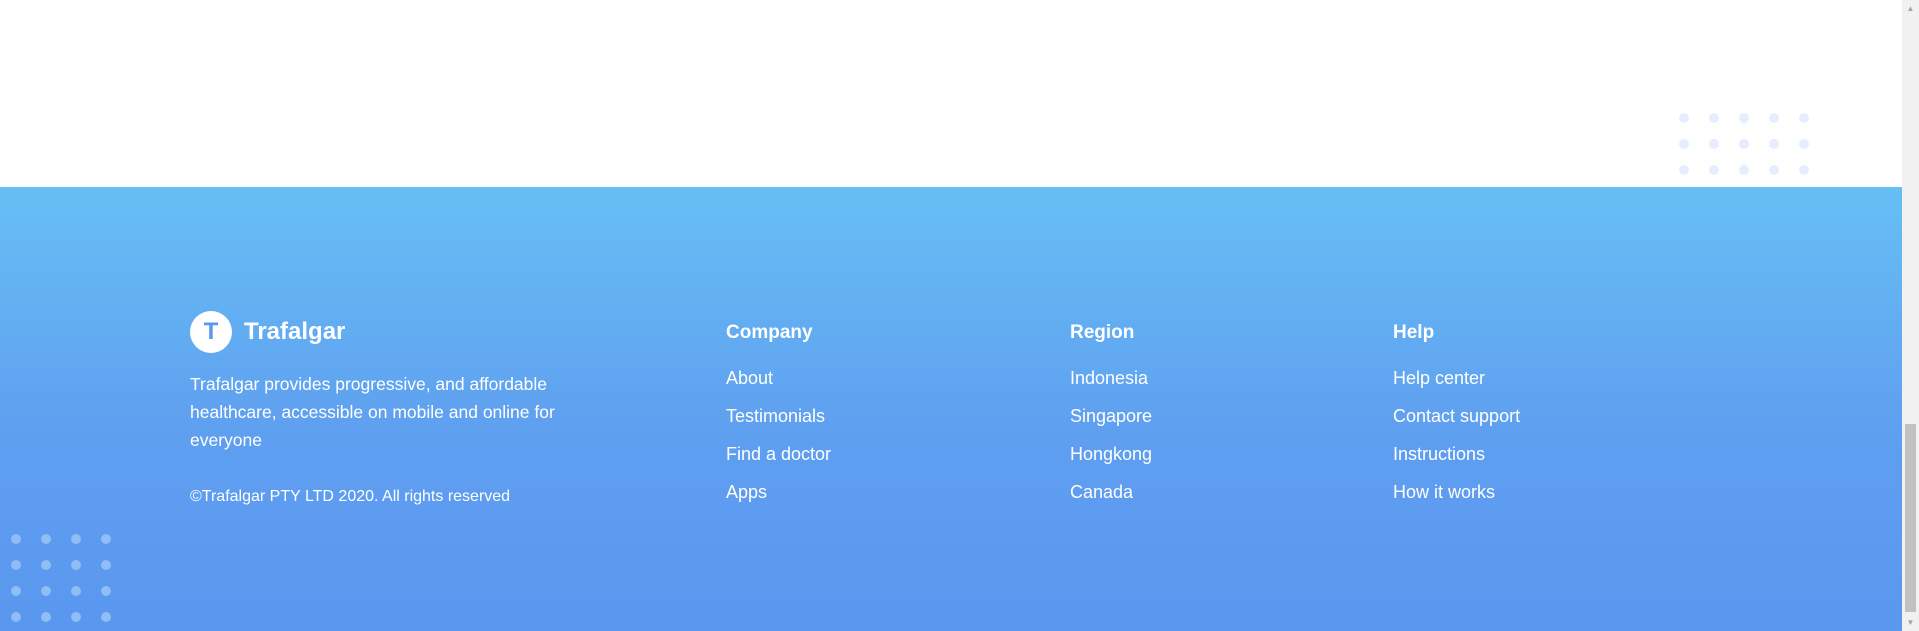 The image size is (1919, 631). Describe the element at coordinates (1111, 380) in the screenshot. I see `footer-link-indonesia: Indonesia` at that location.